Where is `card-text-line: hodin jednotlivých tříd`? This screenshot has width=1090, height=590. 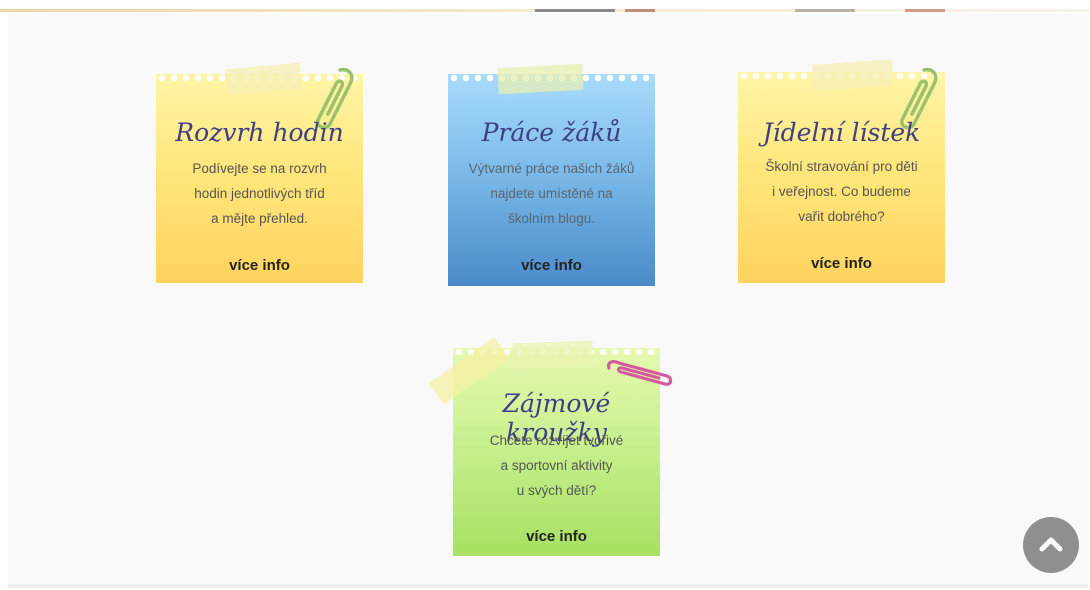 card-text-line: hodin jednotlivých tříd is located at coordinates (259, 193).